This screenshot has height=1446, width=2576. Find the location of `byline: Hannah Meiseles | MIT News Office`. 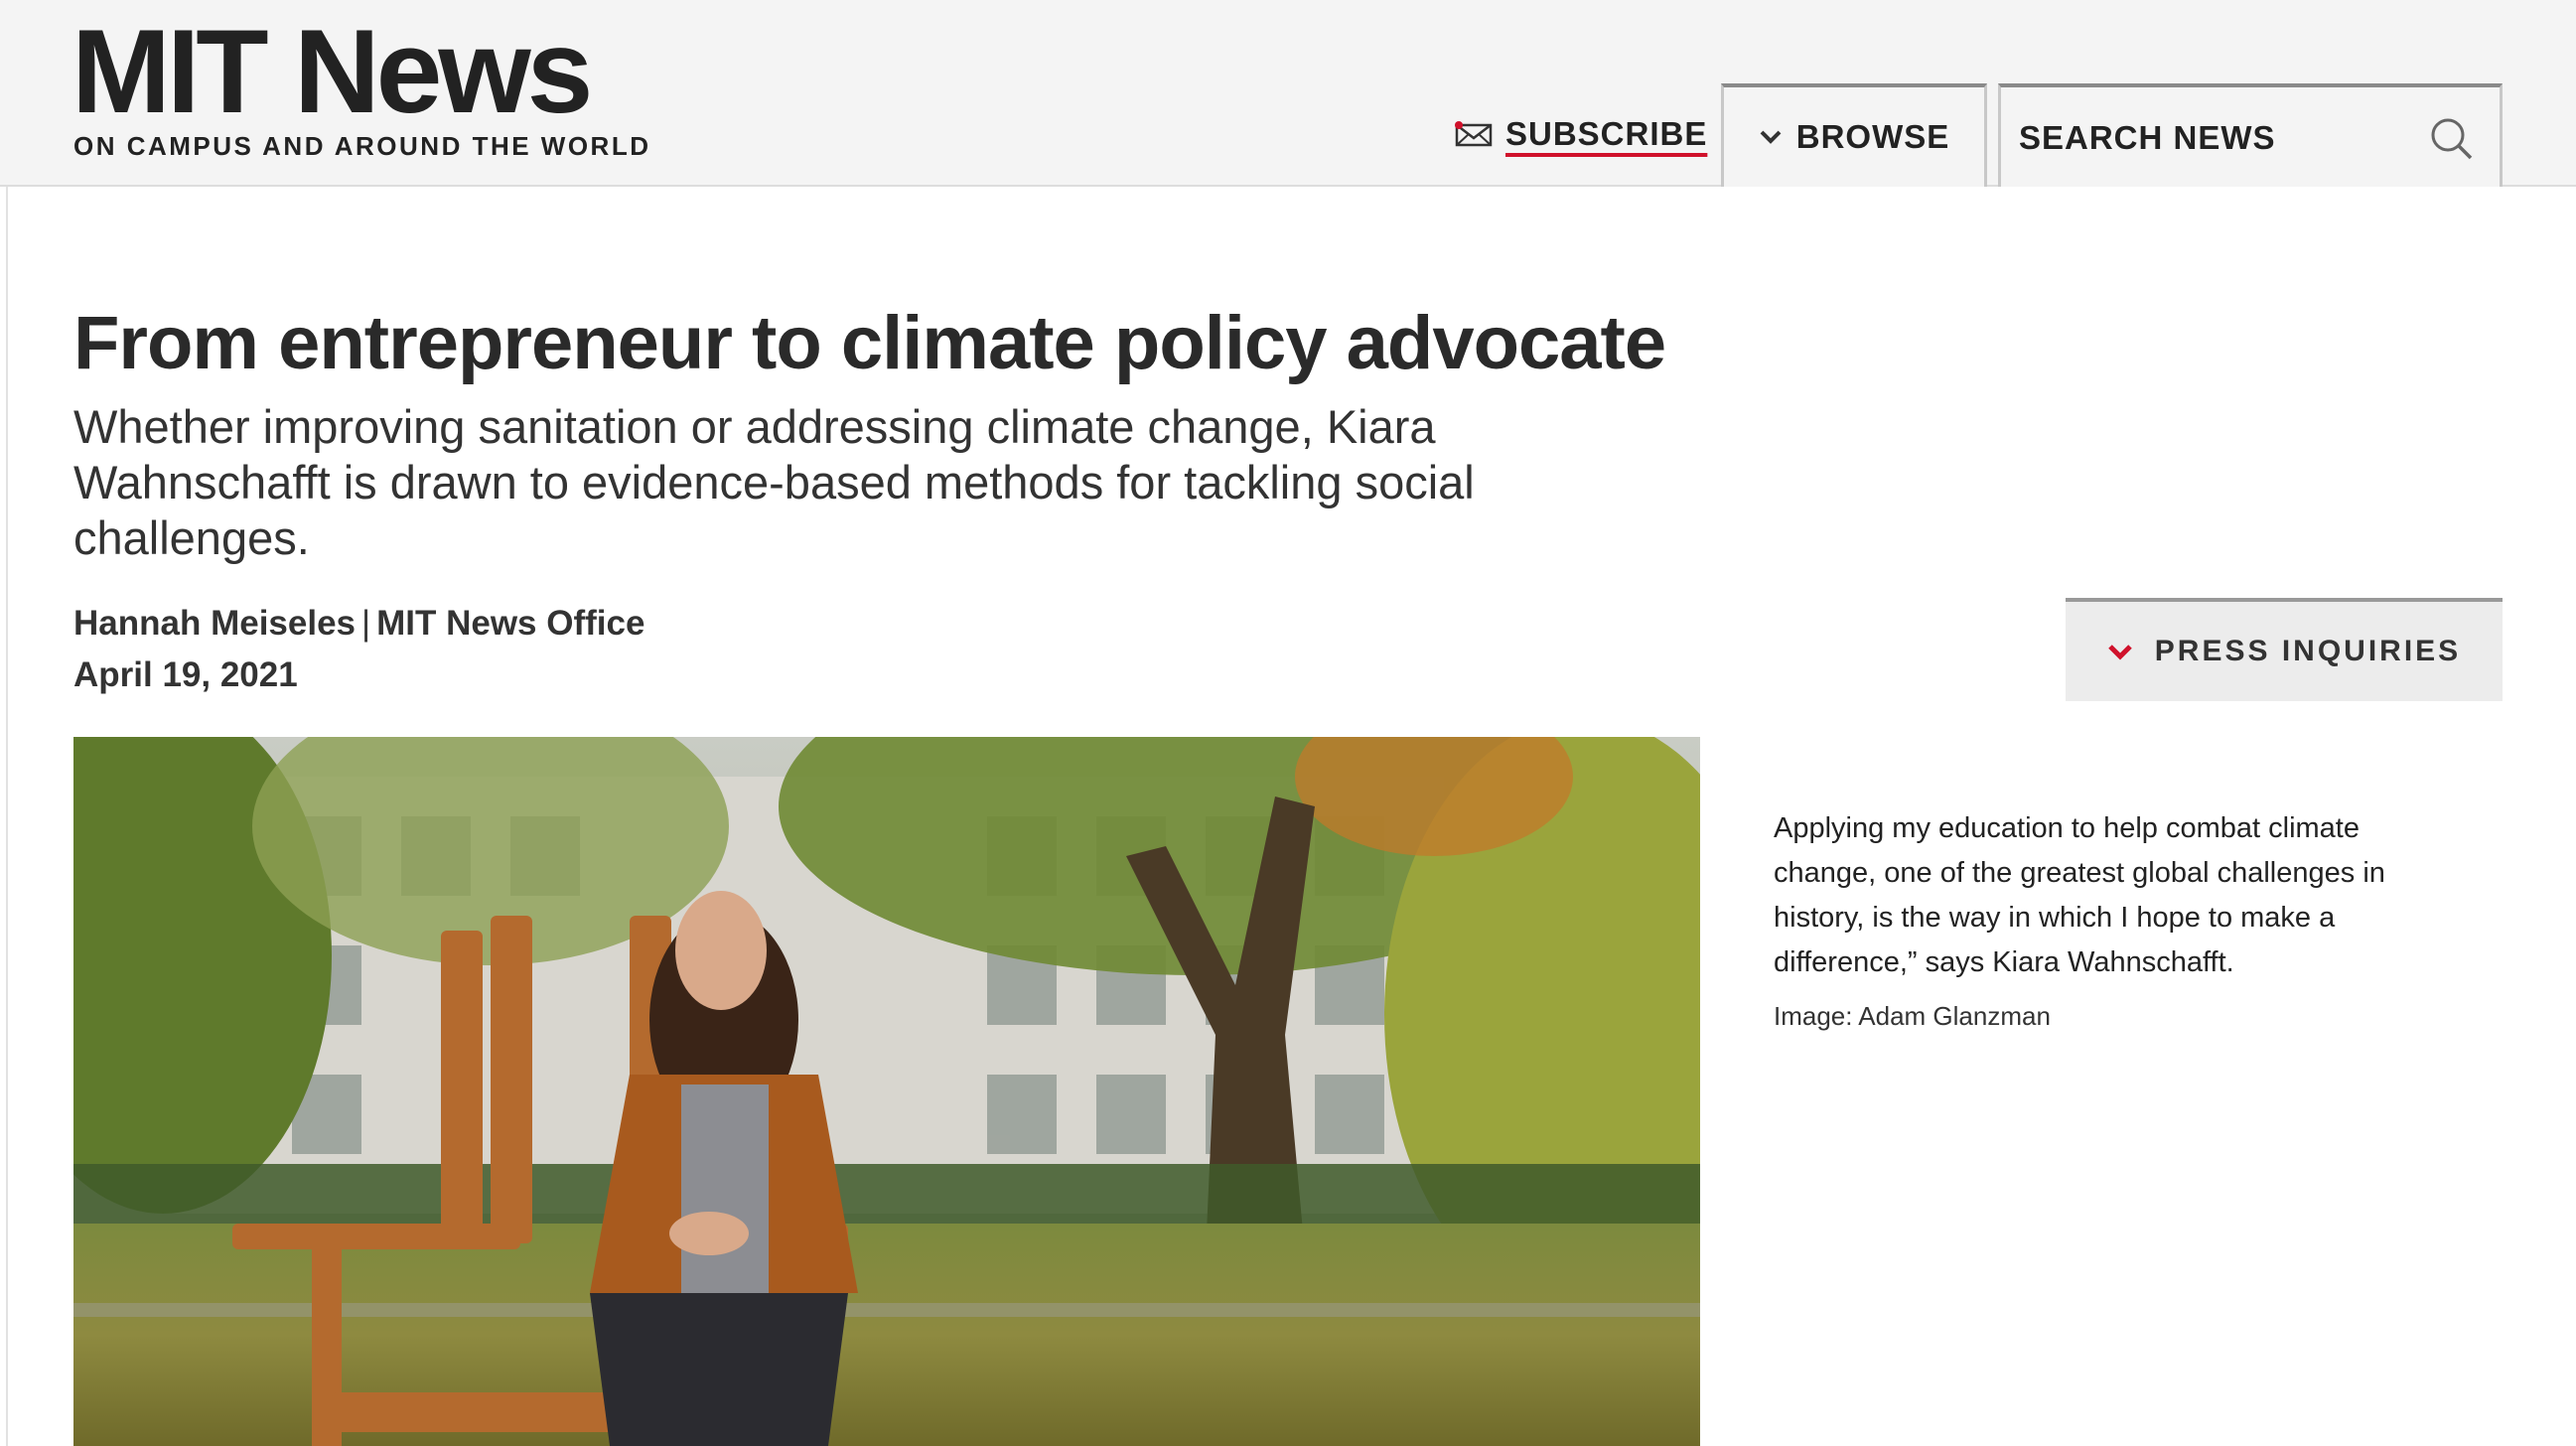

byline: Hannah Meiseles | MIT News Office is located at coordinates (358, 624).